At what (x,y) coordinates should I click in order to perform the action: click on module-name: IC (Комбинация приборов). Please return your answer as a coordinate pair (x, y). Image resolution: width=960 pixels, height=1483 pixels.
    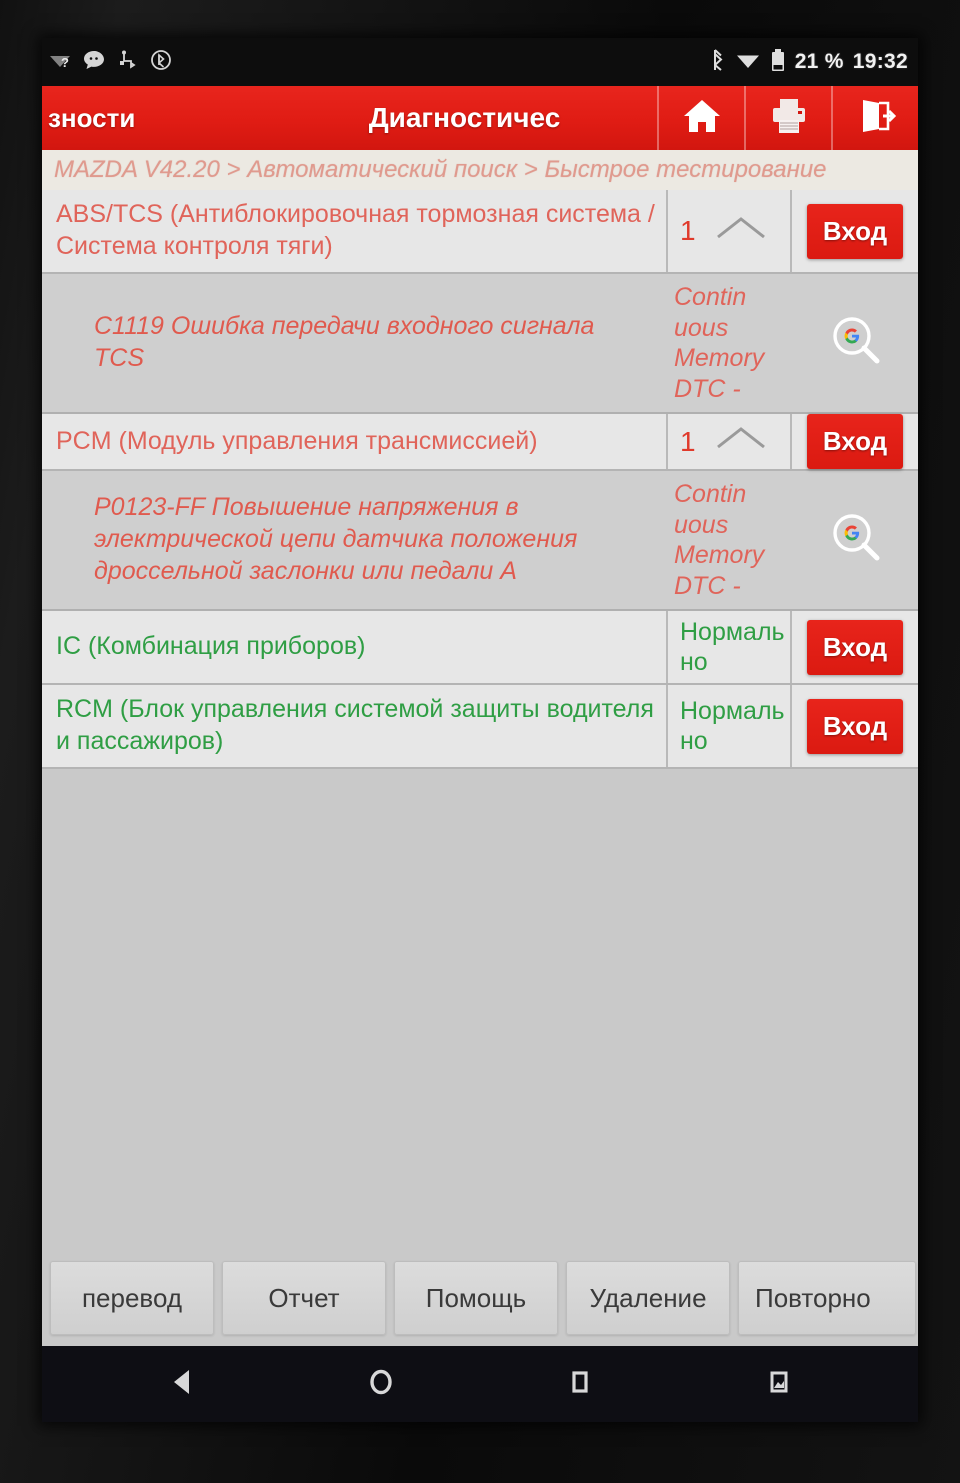
    Looking at the image, I should click on (355, 647).